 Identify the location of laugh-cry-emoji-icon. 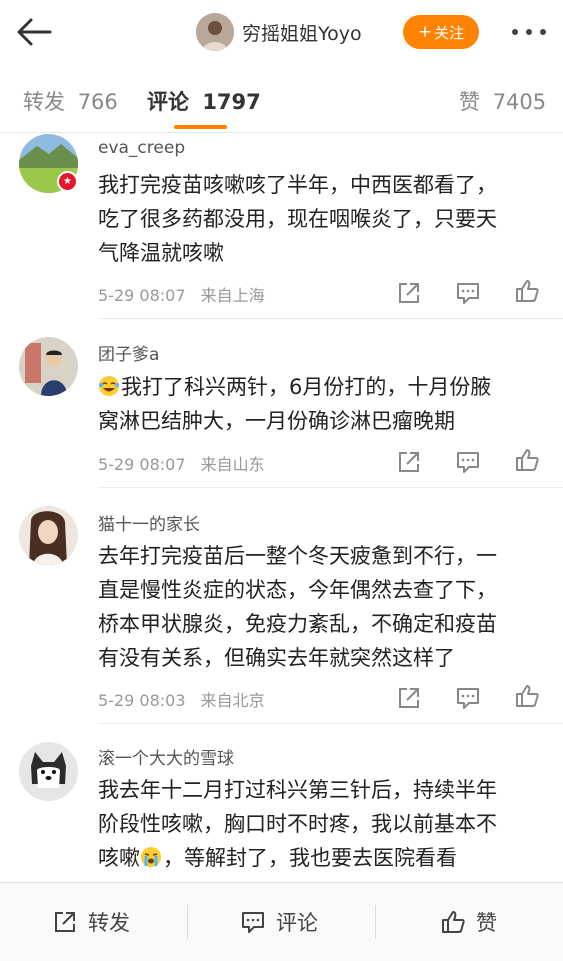
(109, 386).